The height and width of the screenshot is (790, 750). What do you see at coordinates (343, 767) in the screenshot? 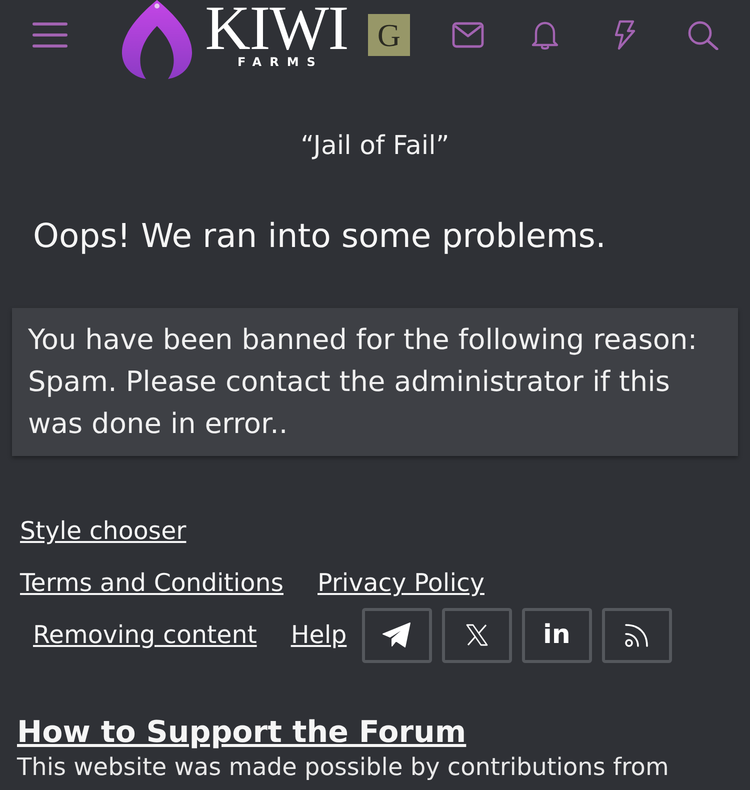
I see `support-paragraph: This website was made possible by contributions from` at bounding box center [343, 767].